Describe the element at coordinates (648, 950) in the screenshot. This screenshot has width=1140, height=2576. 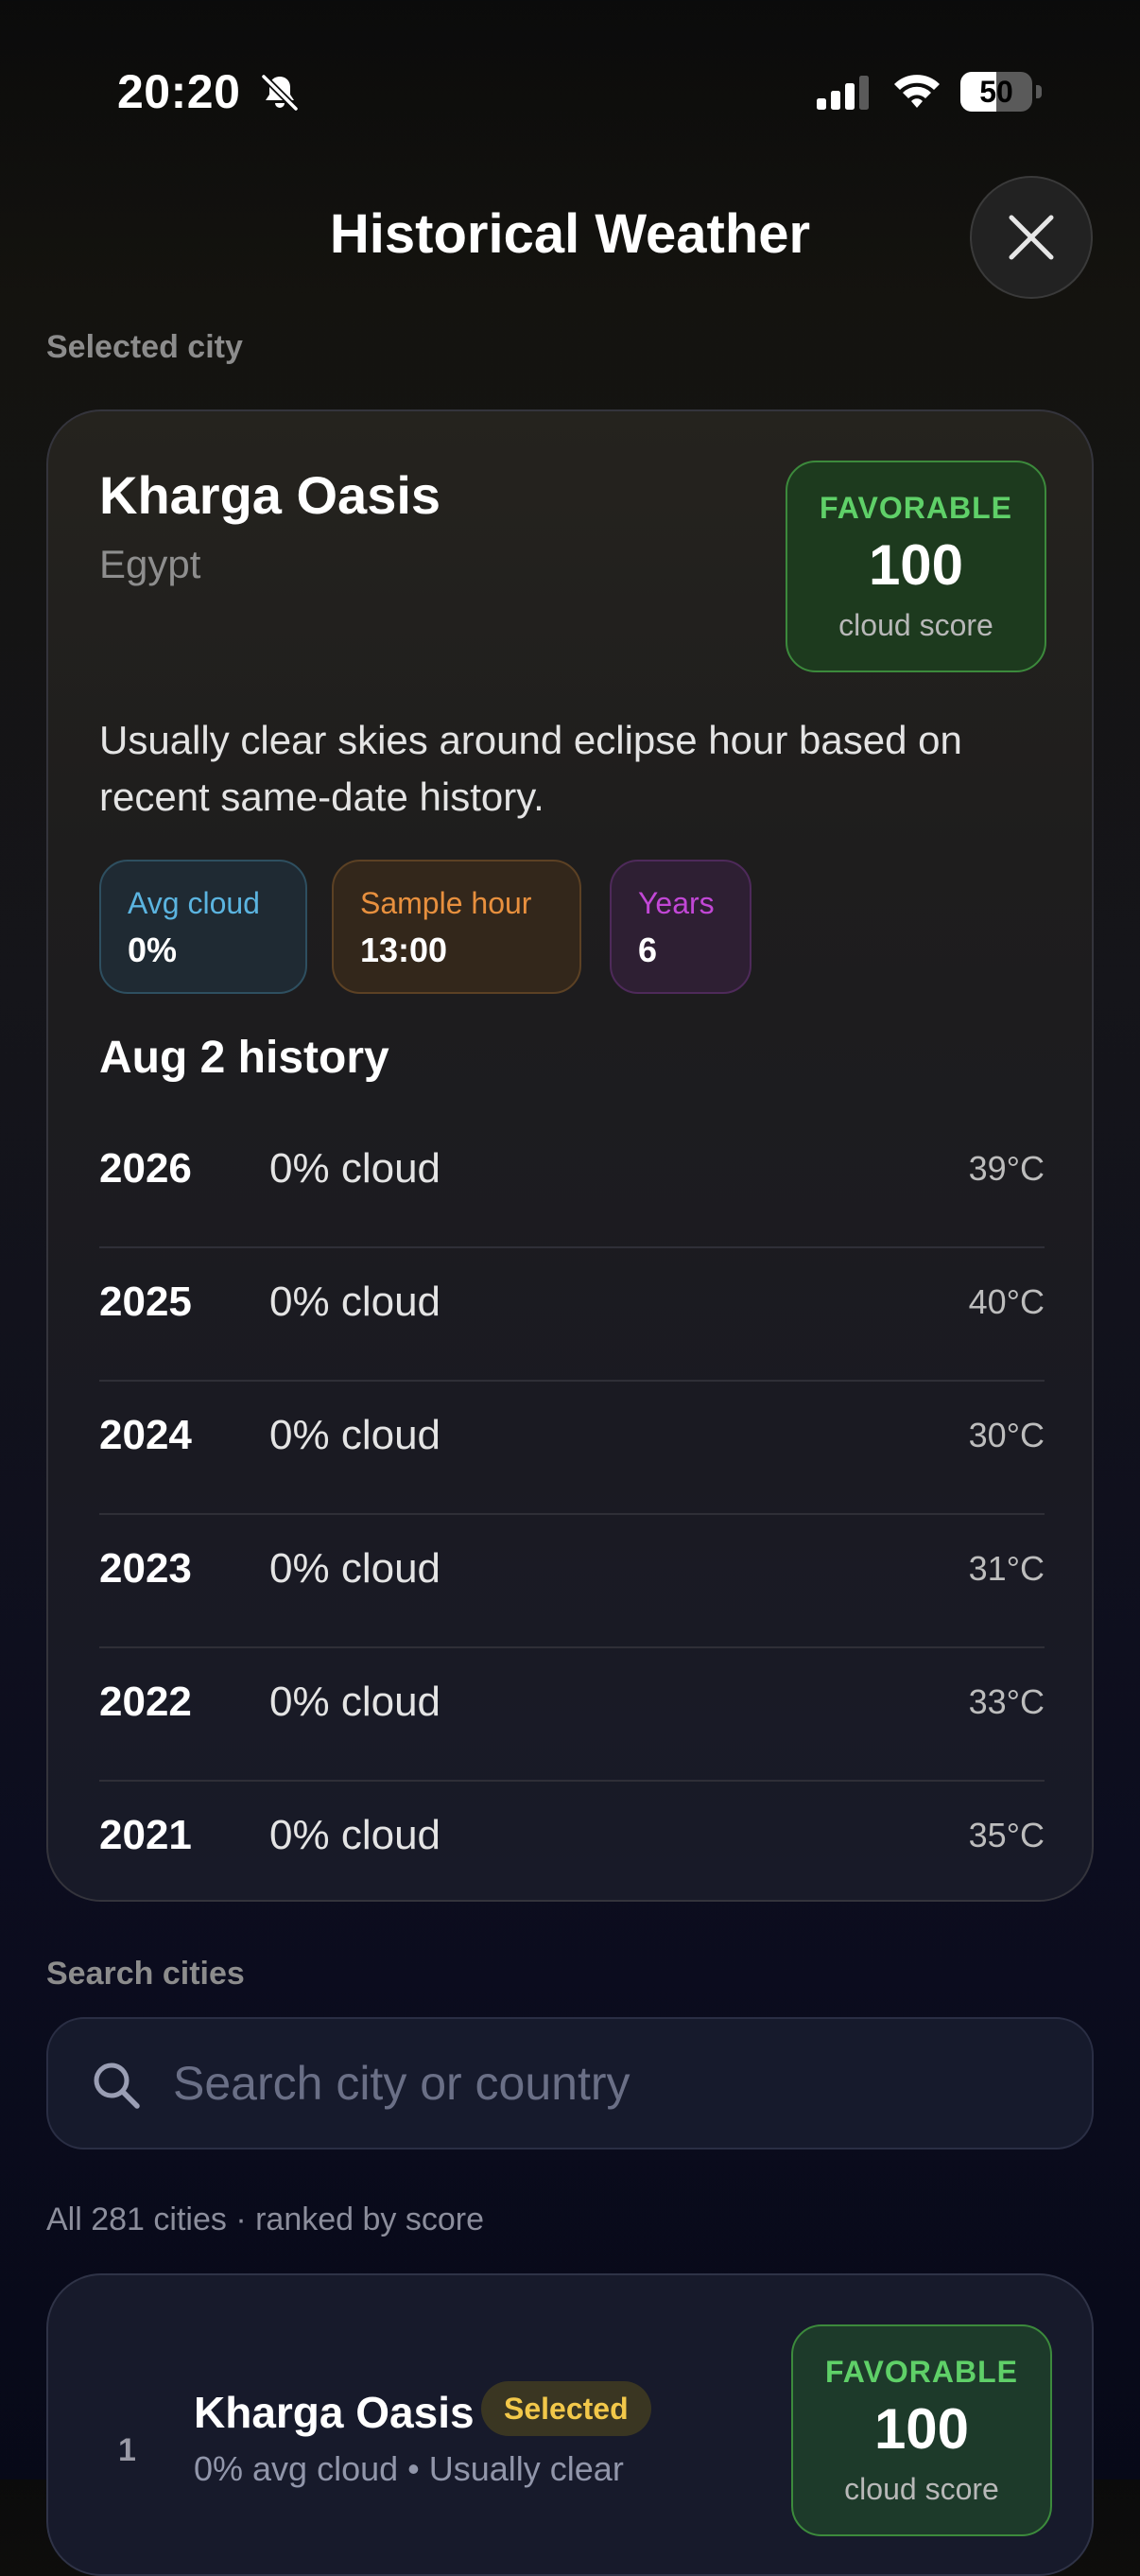
I see `years-value: 6` at that location.